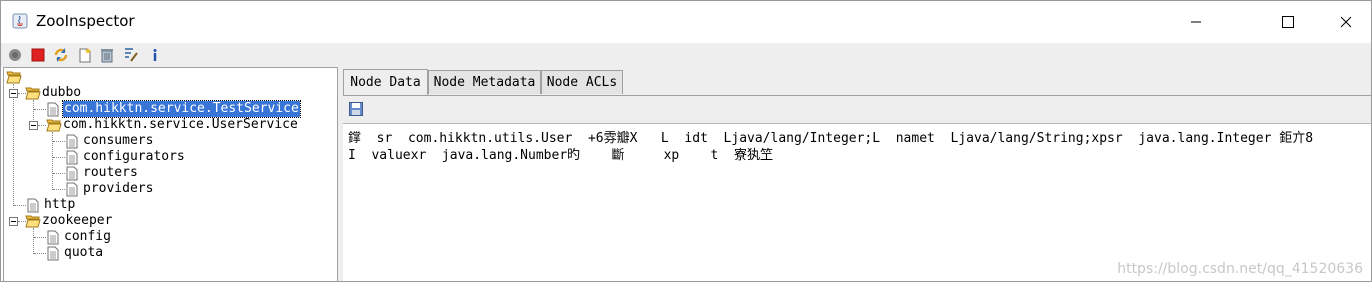  Describe the element at coordinates (131, 55) in the screenshot. I see `node-viewers-icon` at that location.